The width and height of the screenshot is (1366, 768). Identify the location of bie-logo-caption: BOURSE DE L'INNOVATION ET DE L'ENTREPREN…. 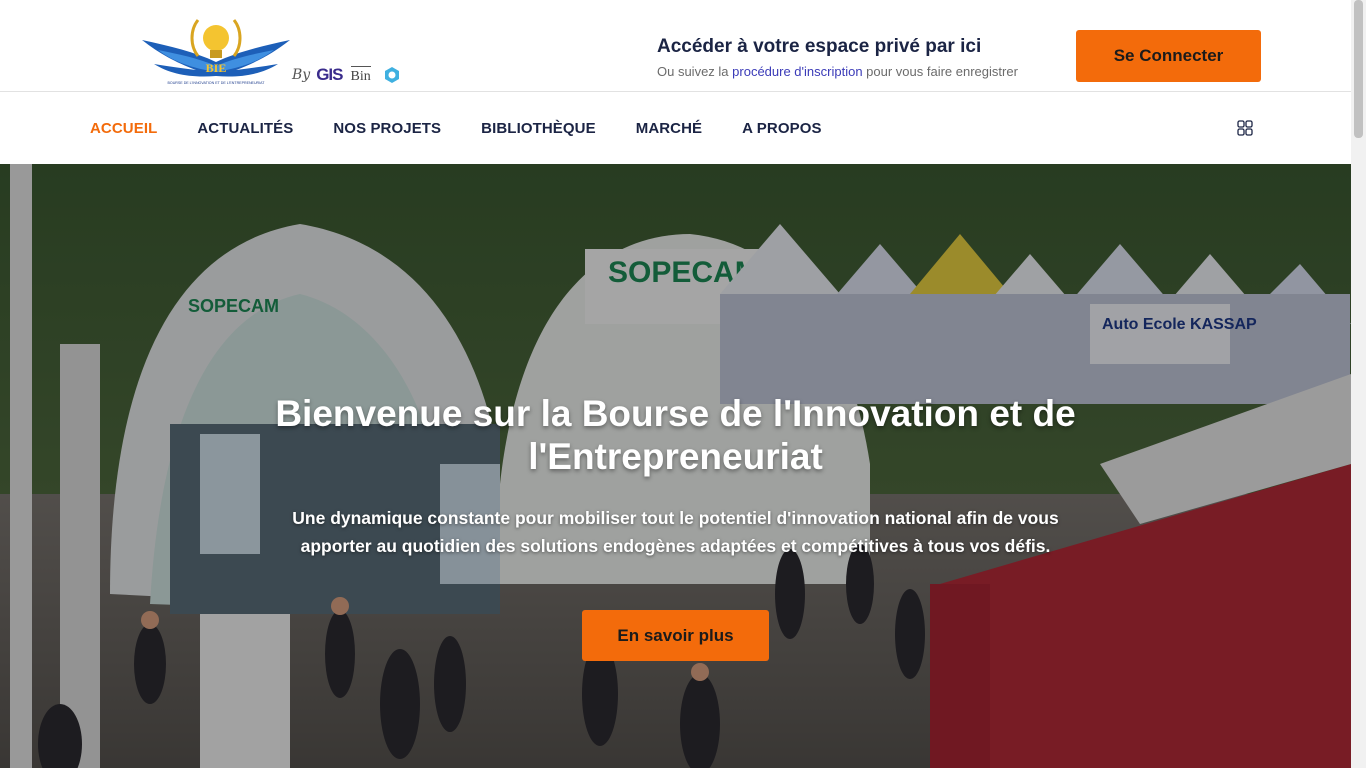
(217, 83).